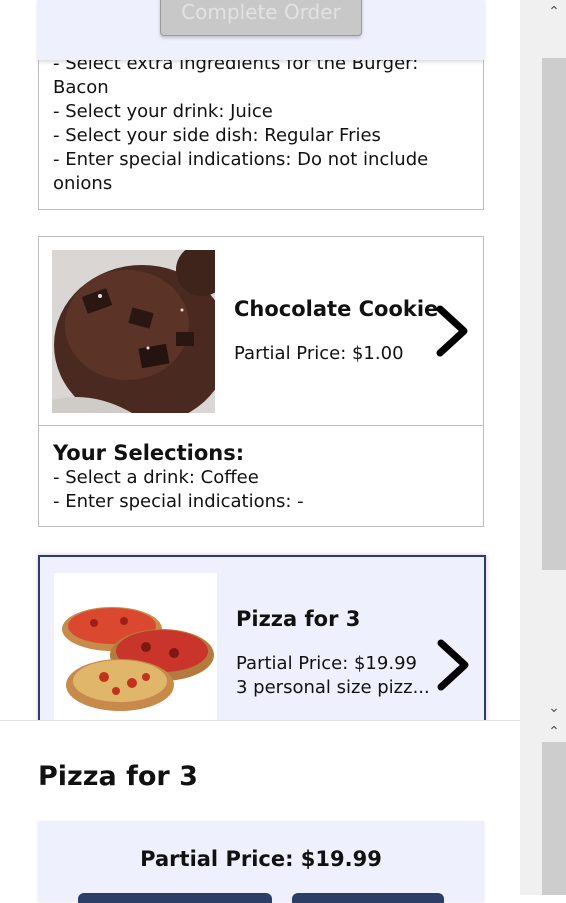  What do you see at coordinates (336, 309) in the screenshot?
I see `cookie-item-name: Chocolate Cookie` at bounding box center [336, 309].